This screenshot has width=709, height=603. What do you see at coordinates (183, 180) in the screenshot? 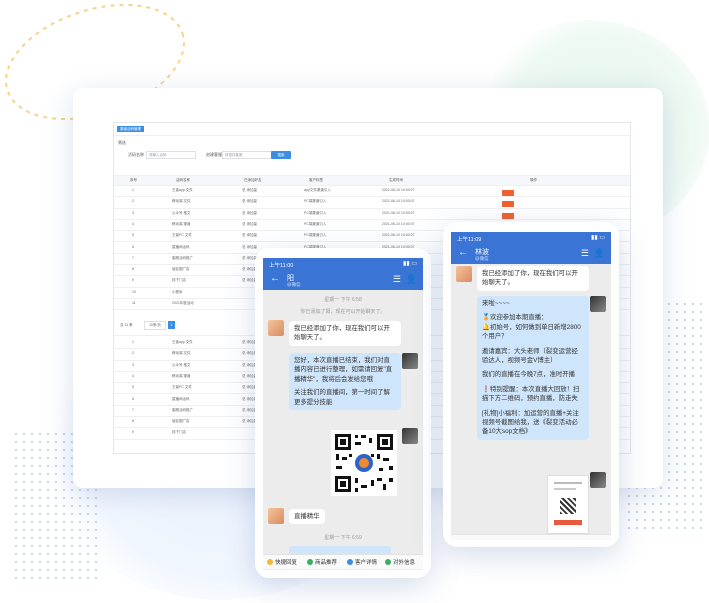
I see `col-header: 活码名称` at bounding box center [183, 180].